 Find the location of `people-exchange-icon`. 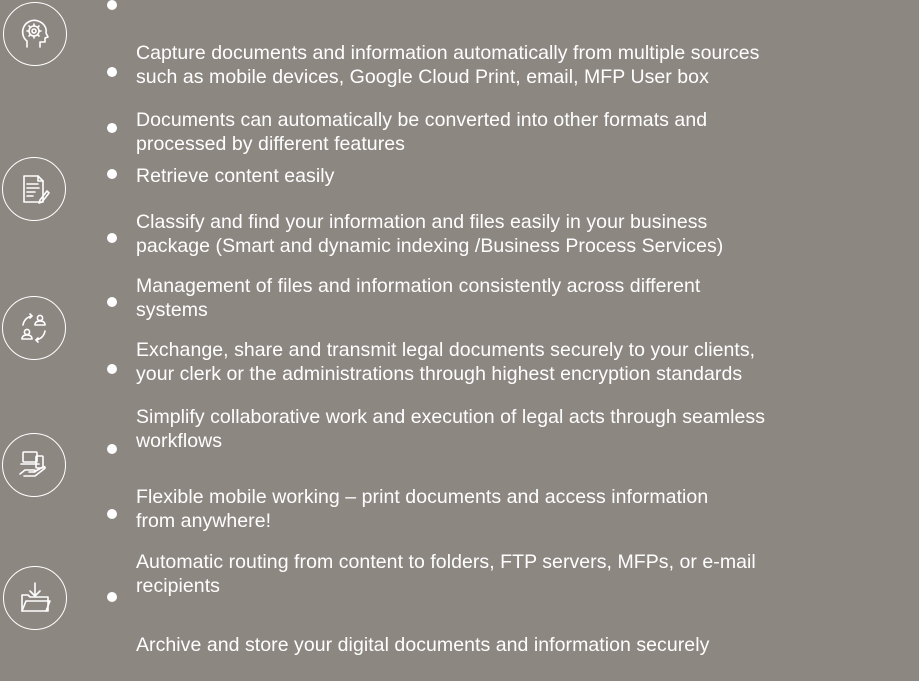

people-exchange-icon is located at coordinates (34, 328).